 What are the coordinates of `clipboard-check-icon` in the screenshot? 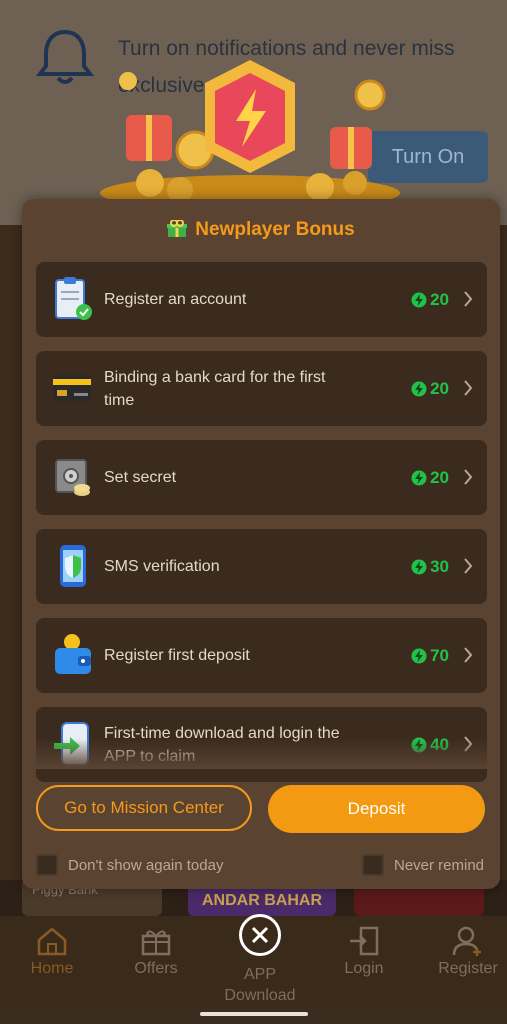 It's located at (73, 298).